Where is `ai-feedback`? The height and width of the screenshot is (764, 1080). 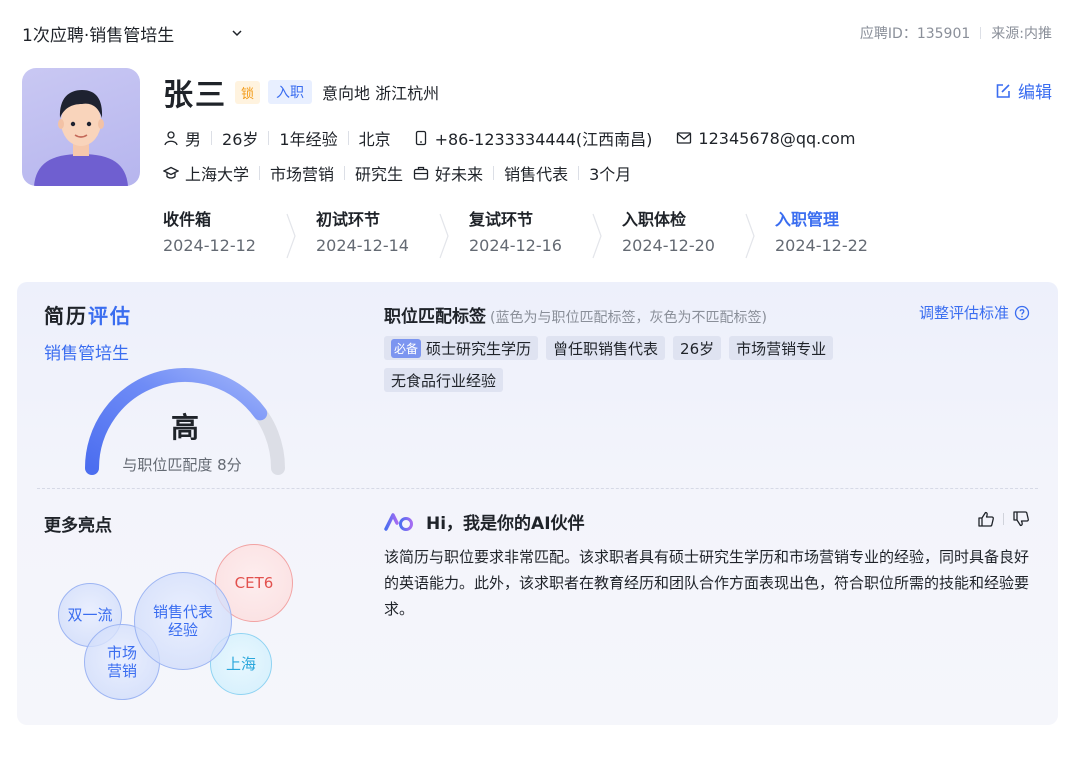
ai-feedback is located at coordinates (1003, 519).